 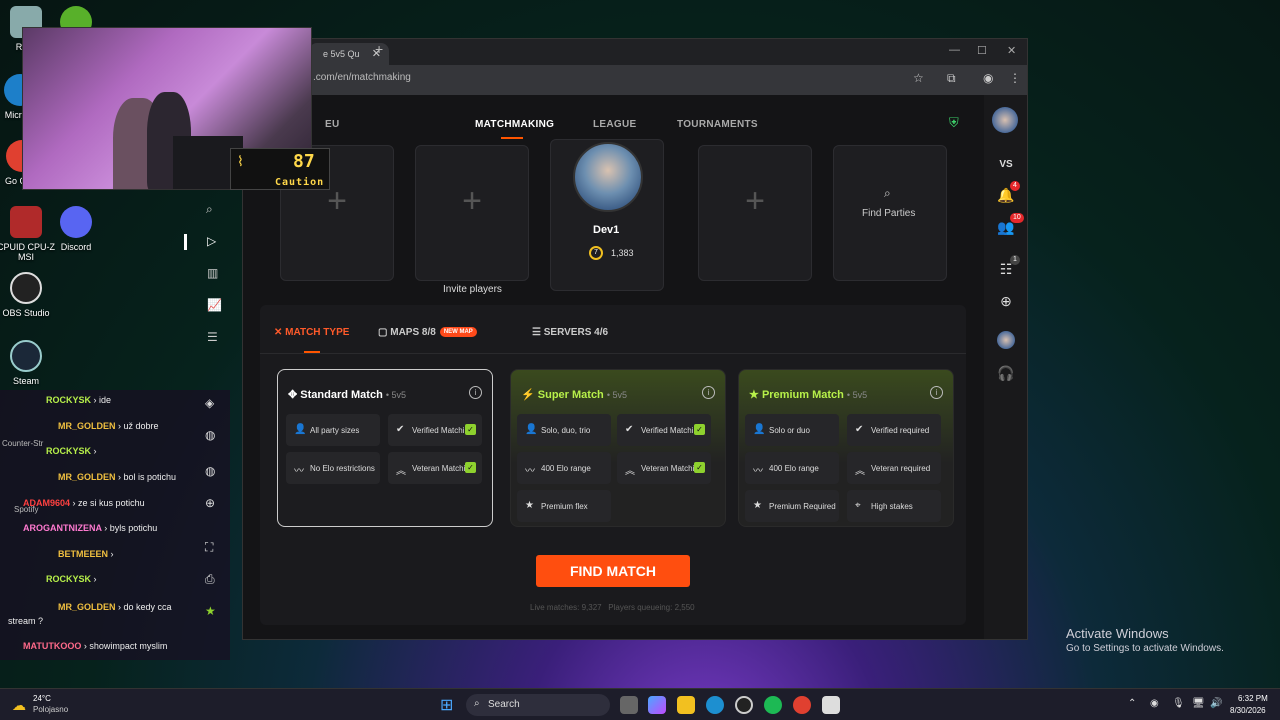 I want to click on find-match-button: FIND MATCH, so click(x=613, y=571).